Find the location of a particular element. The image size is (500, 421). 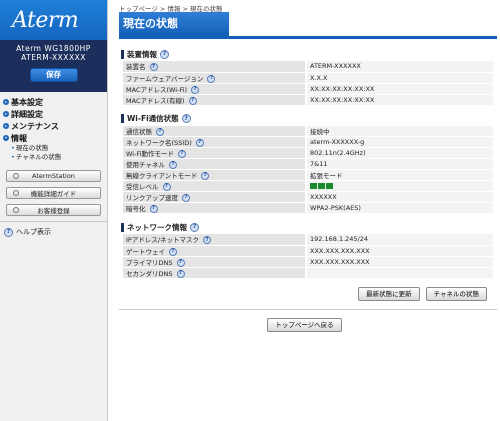

save-button: 保存 is located at coordinates (53, 75).